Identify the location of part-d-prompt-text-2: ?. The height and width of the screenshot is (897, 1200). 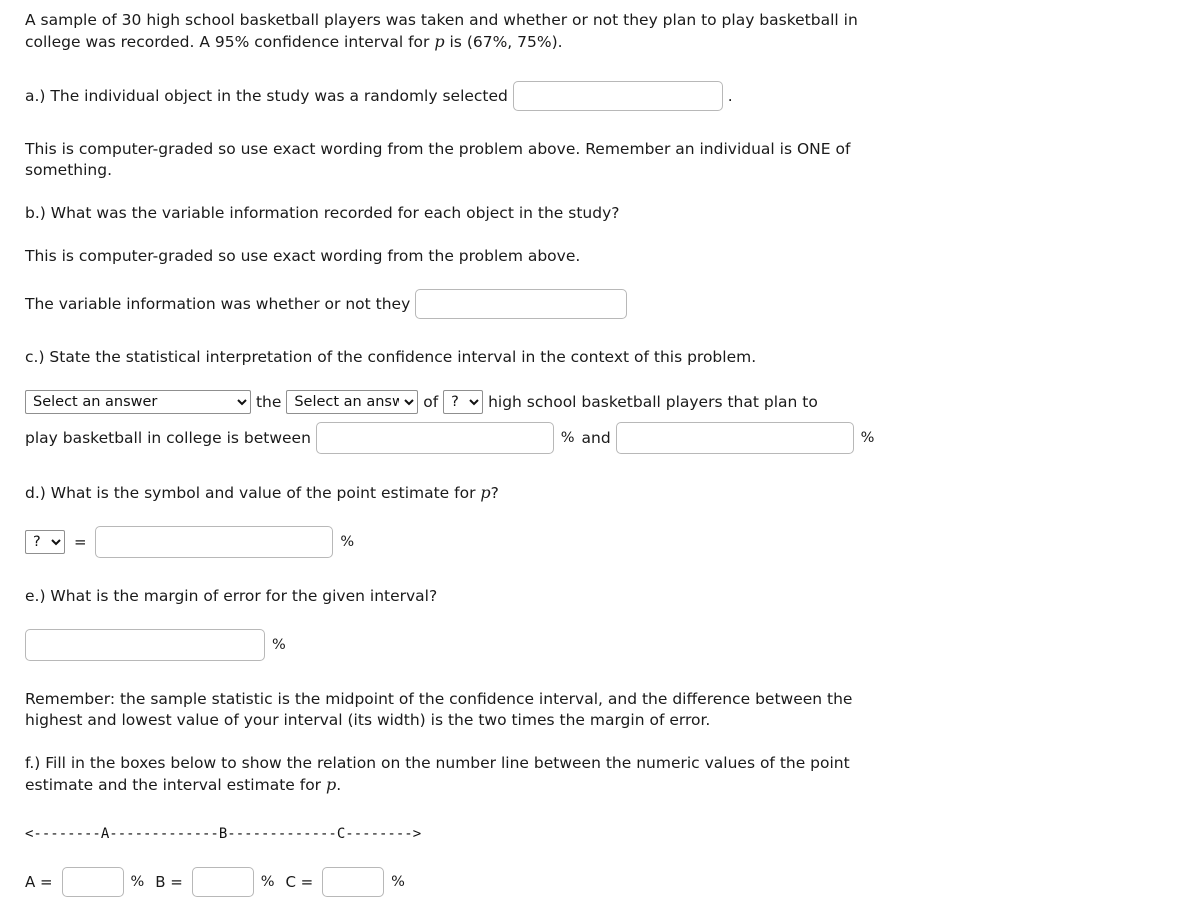
(494, 493).